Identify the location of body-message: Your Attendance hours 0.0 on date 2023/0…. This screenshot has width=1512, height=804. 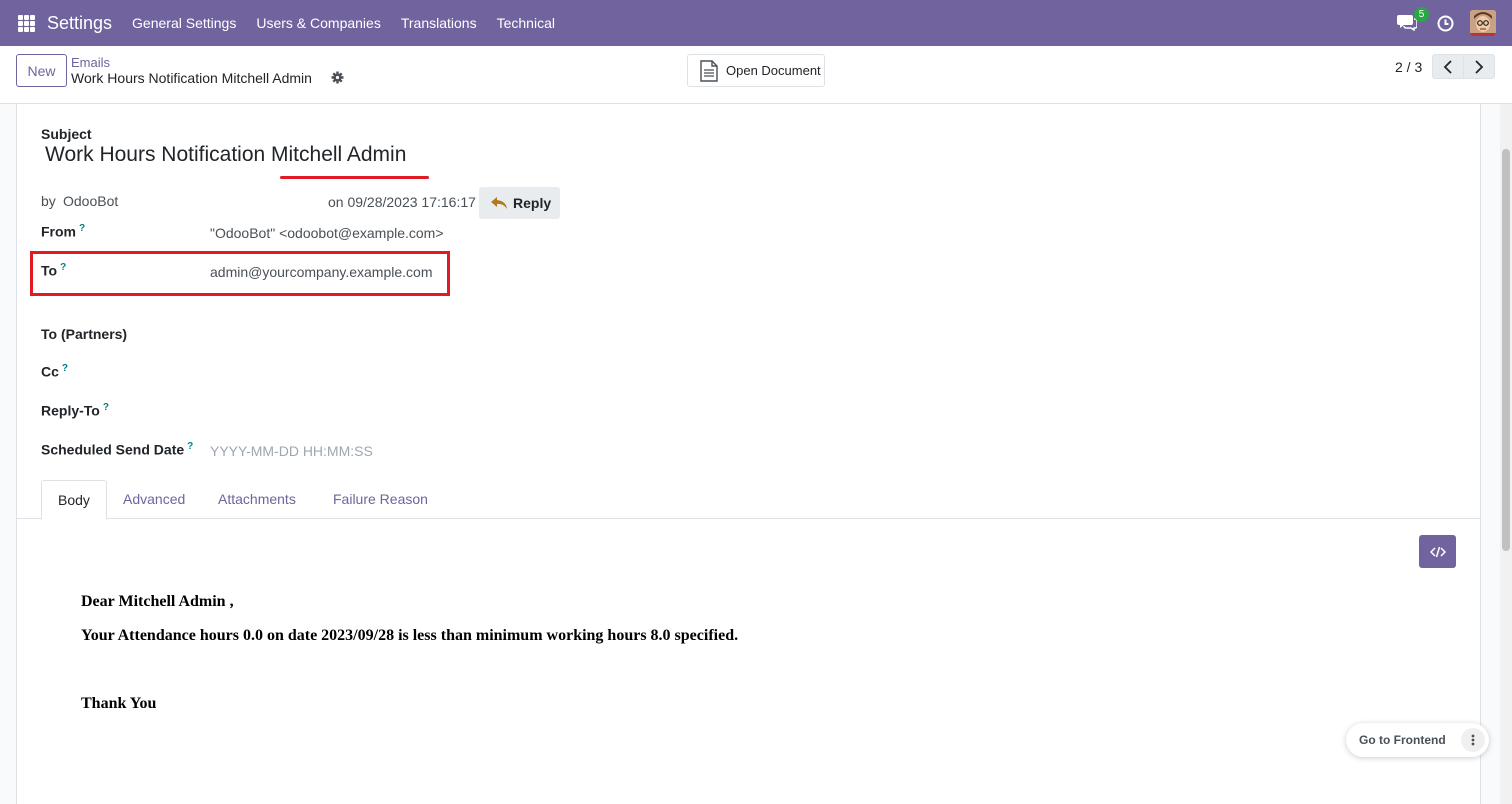
(410, 635).